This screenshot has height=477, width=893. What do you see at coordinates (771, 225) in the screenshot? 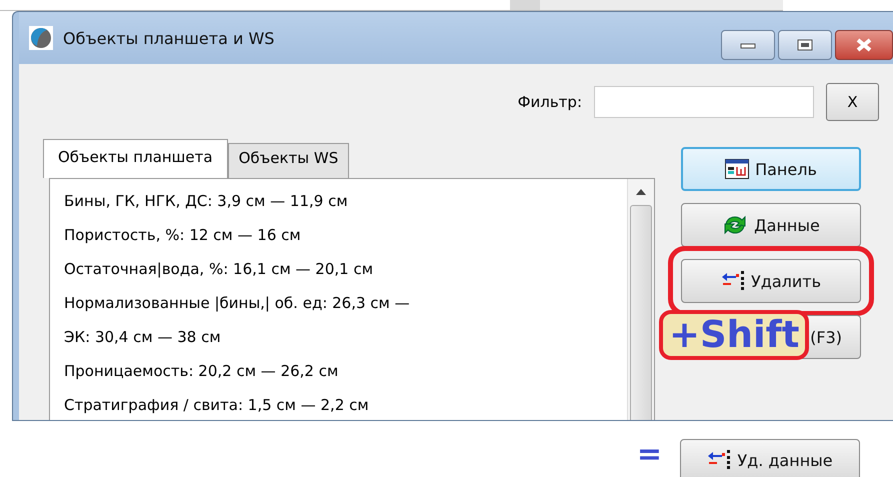
I see `action-button: Данные` at bounding box center [771, 225].